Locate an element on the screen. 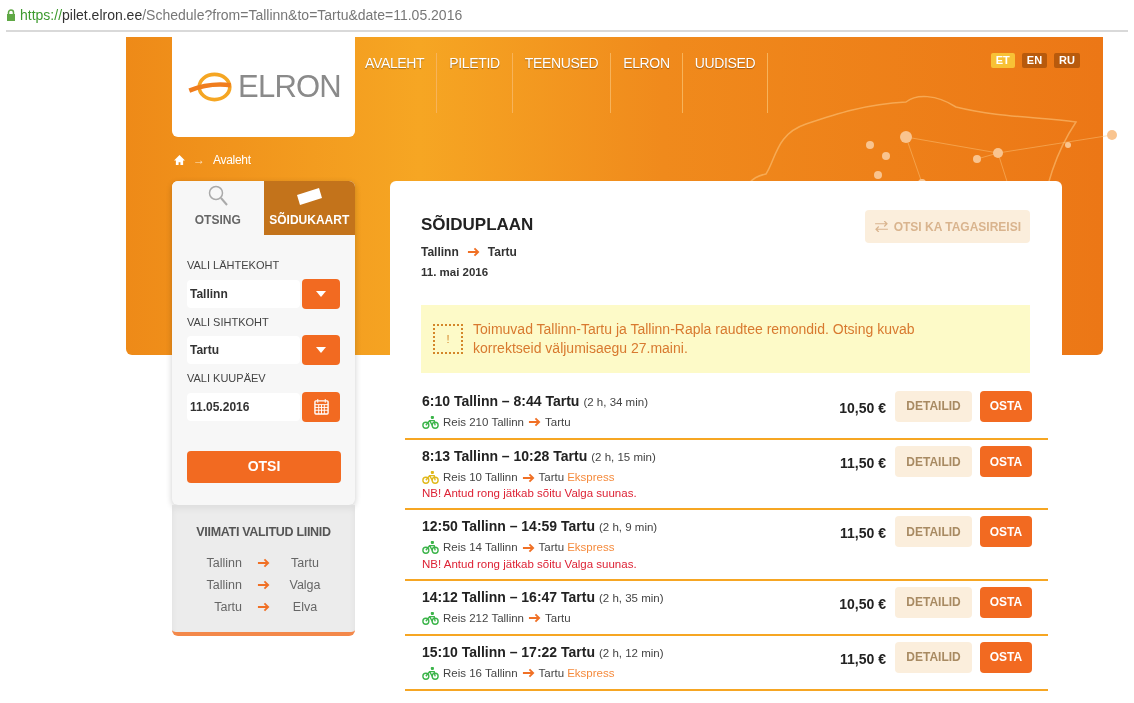 This screenshot has height=703, width=1134. train-number: Reis 212 Tallinn is located at coordinates (483, 618).